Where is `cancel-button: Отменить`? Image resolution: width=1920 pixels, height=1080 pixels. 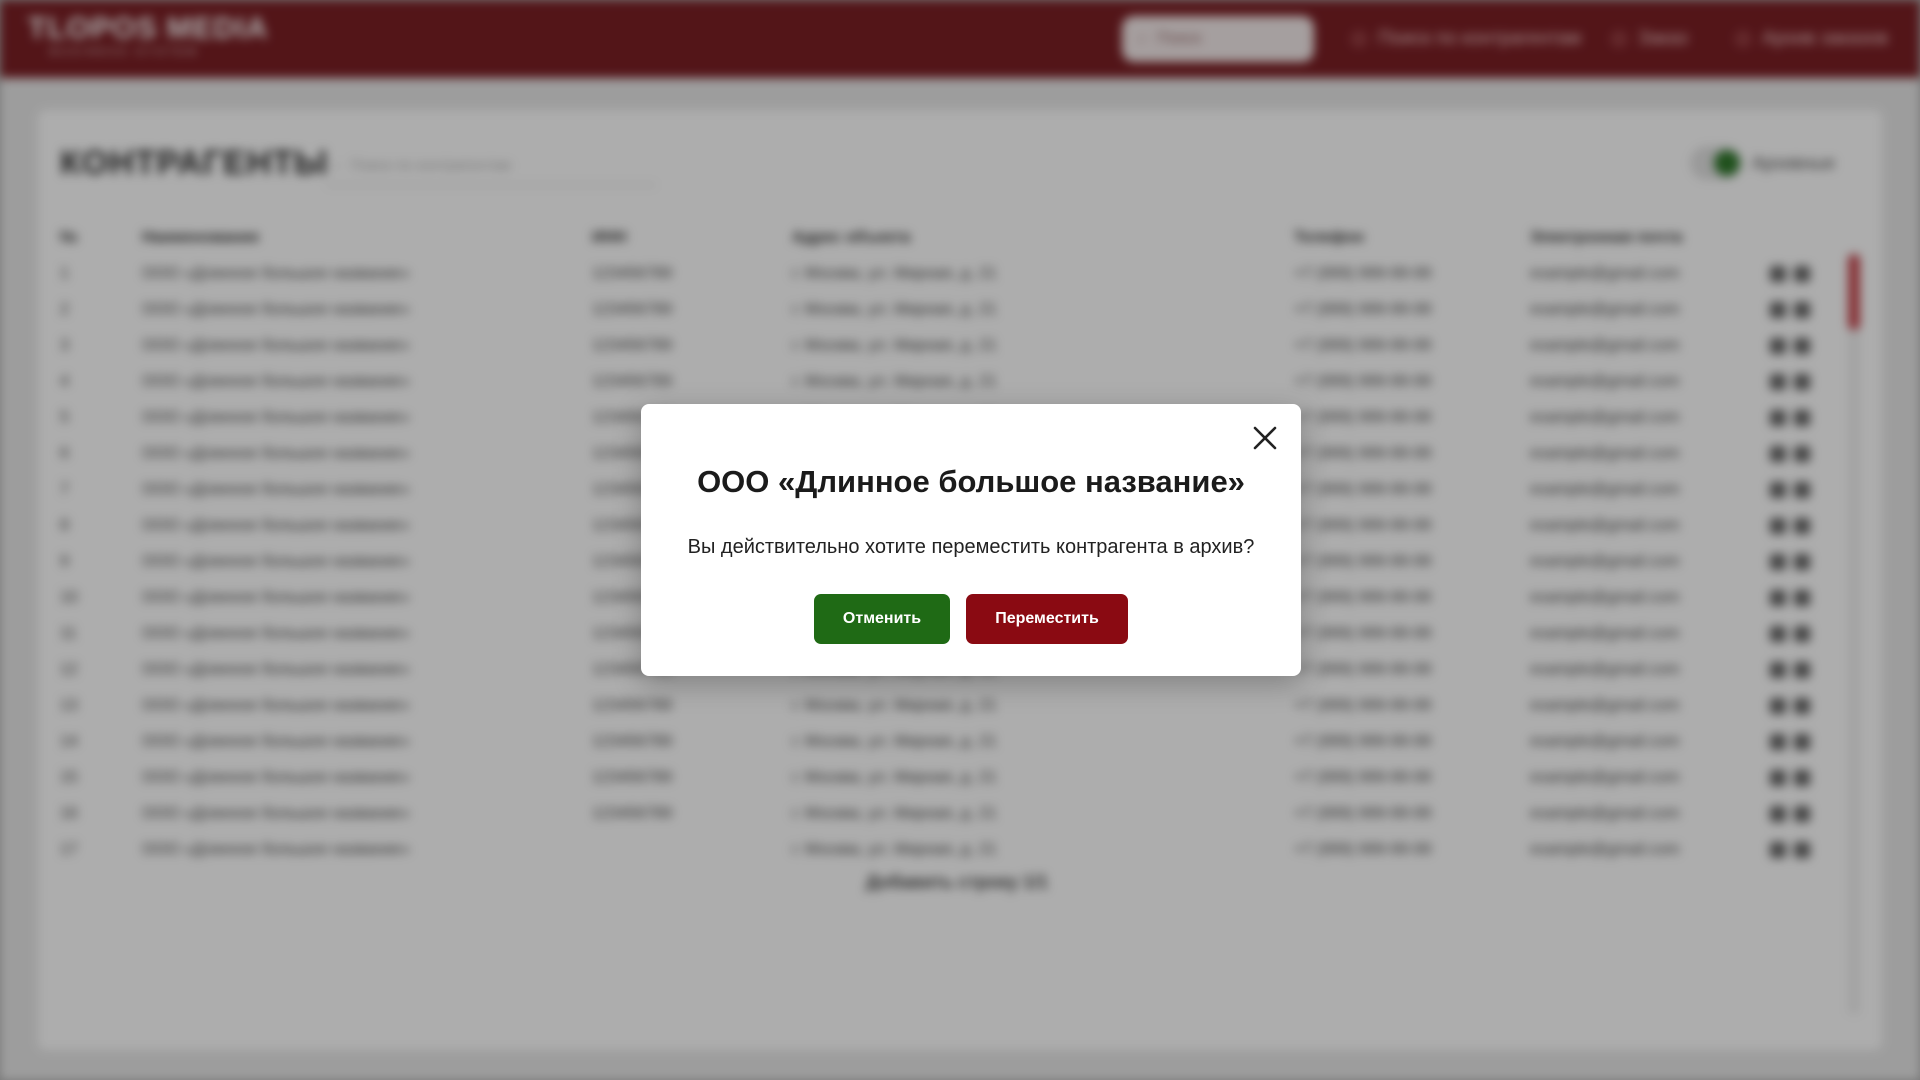
cancel-button: Отменить is located at coordinates (882, 619).